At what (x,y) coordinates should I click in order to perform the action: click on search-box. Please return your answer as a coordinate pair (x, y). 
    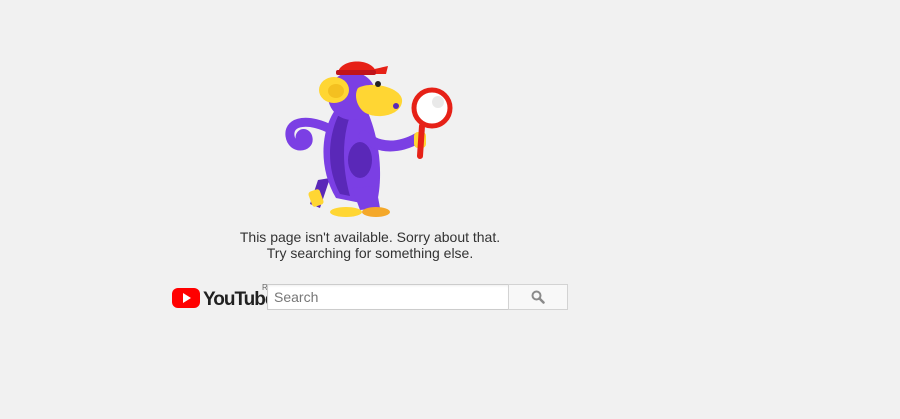
    Looking at the image, I should click on (388, 297).